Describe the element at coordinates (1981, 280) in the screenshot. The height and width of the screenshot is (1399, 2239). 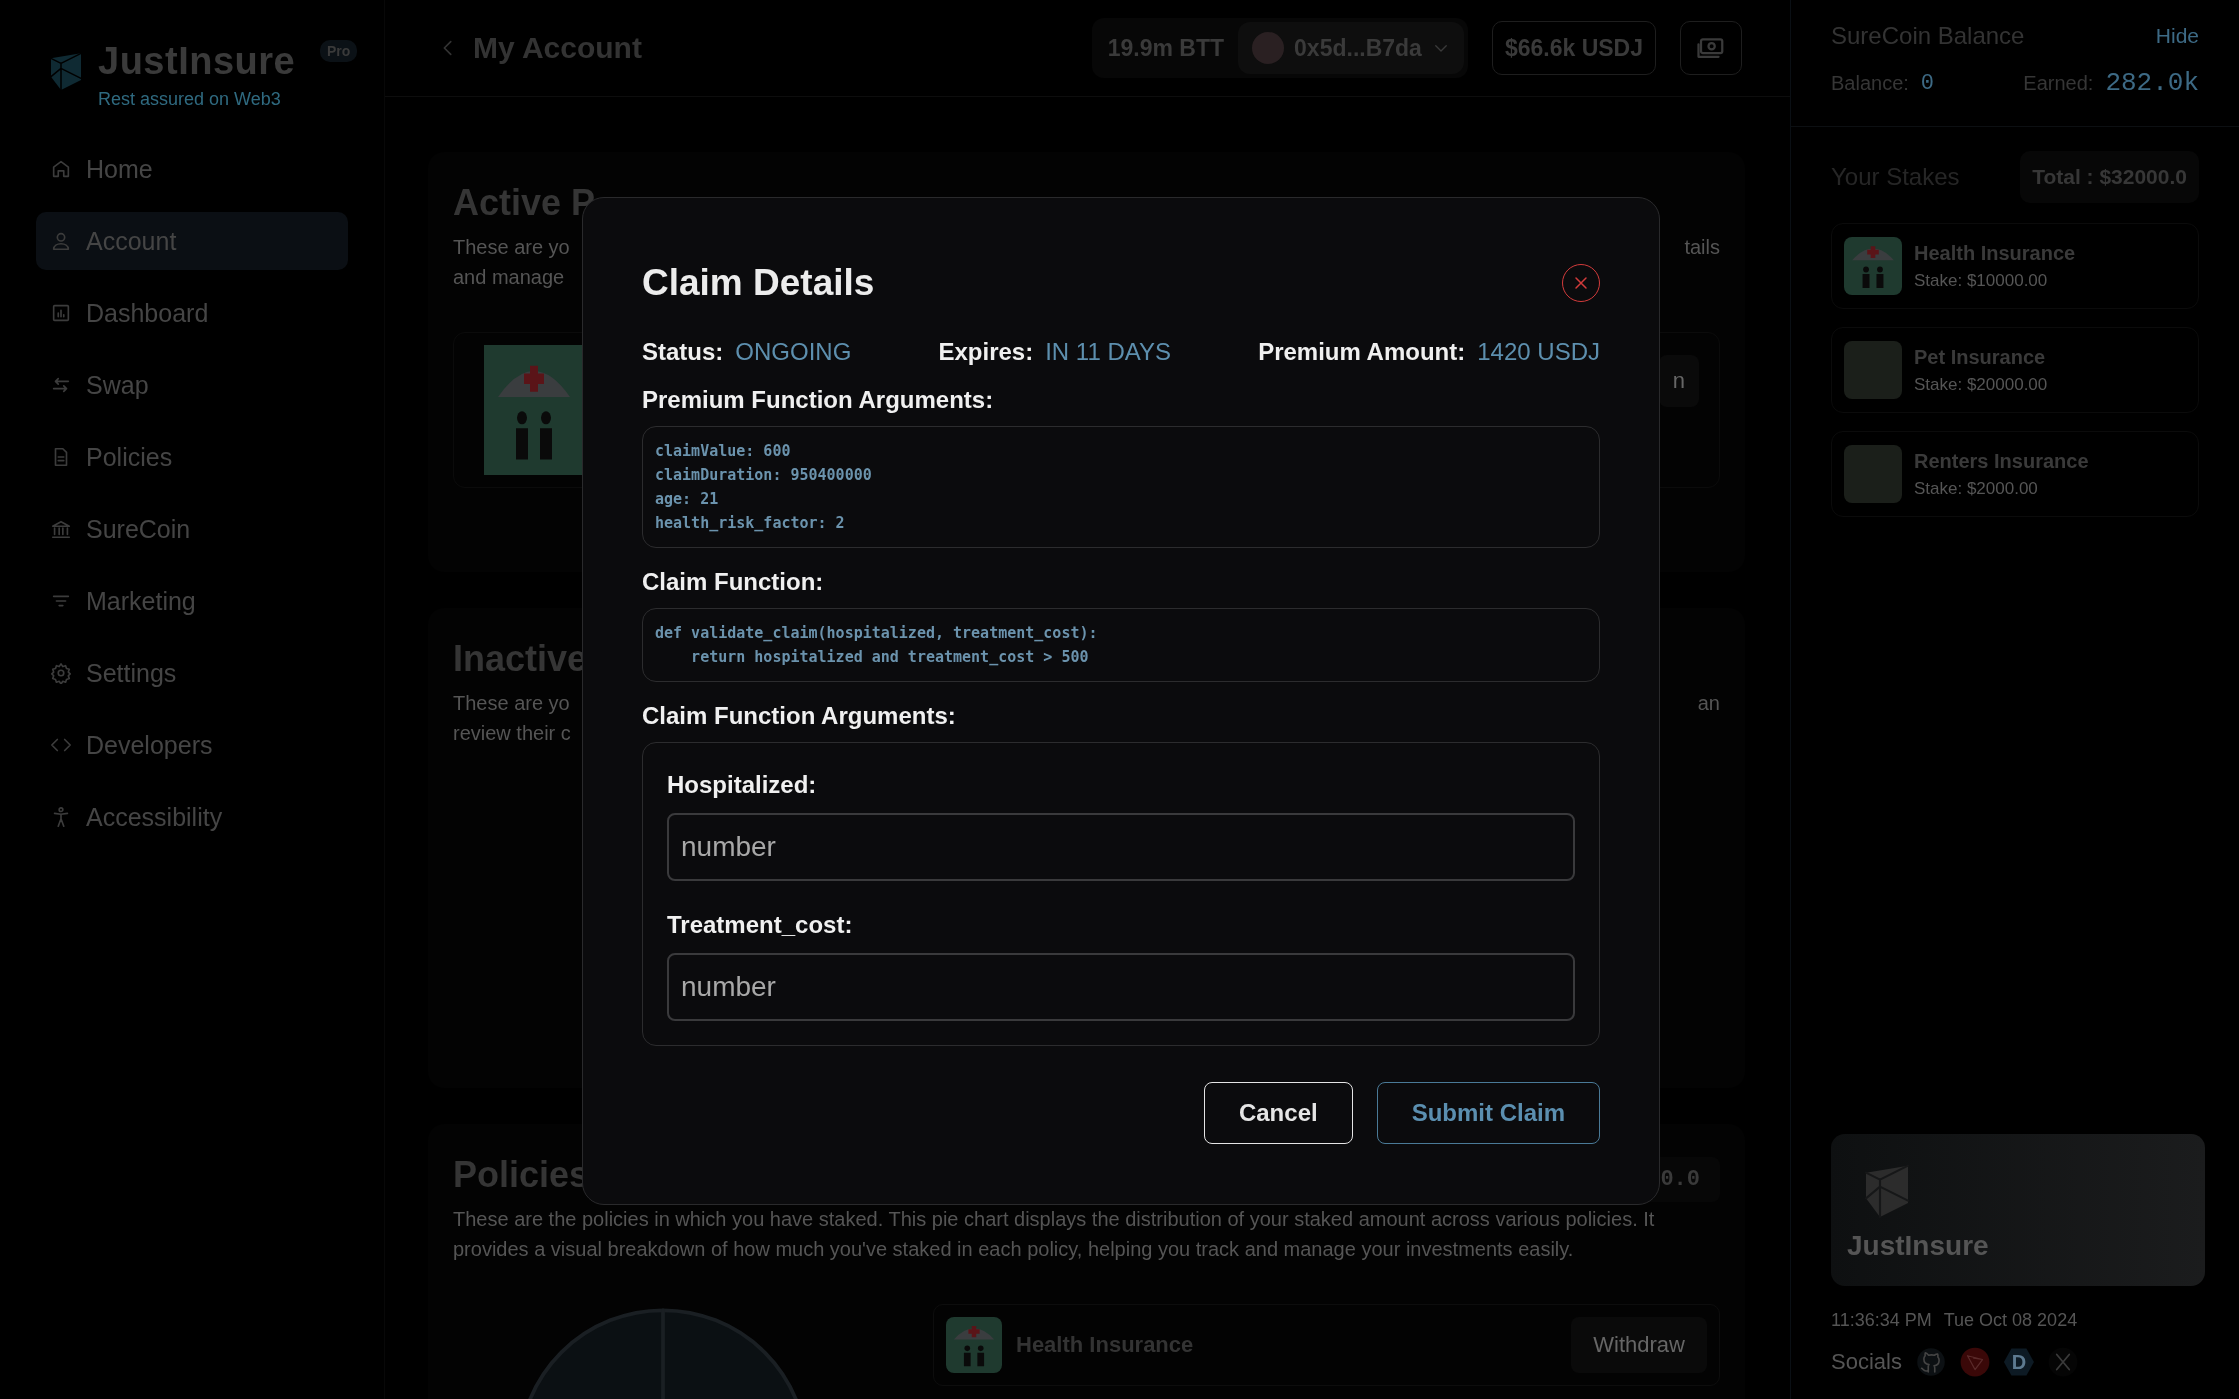
I see `stake-amount: Stake: $10000.00` at that location.